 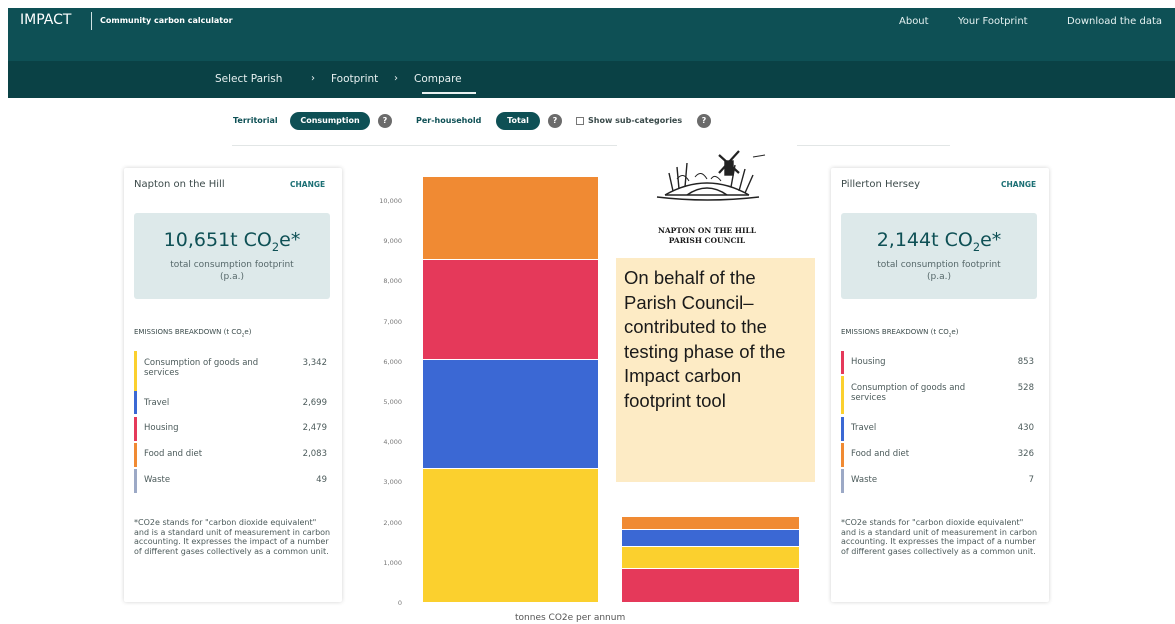 What do you see at coordinates (314, 454) in the screenshot?
I see `category-value: 2,083` at bounding box center [314, 454].